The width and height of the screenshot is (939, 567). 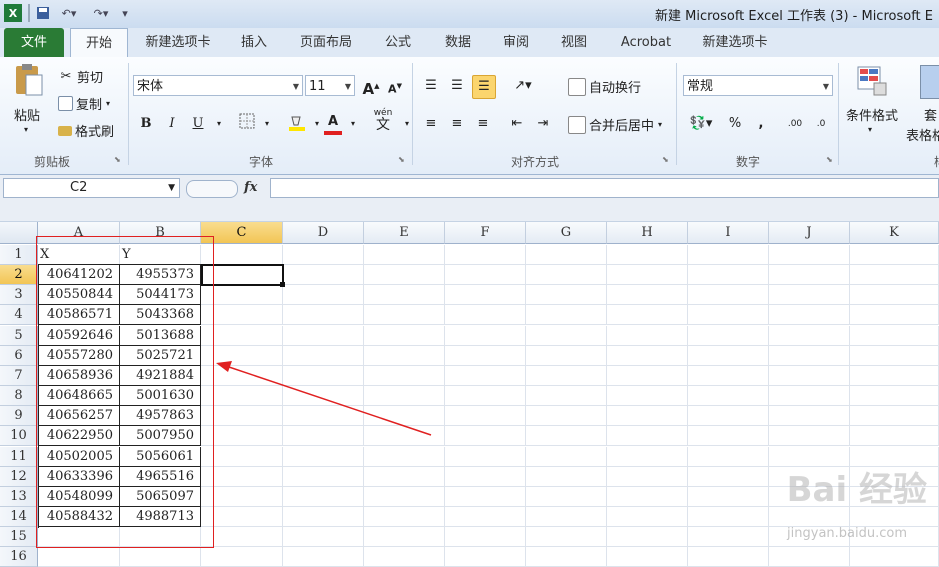 What do you see at coordinates (847, 533) in the screenshot?
I see `watermark-url: jingyan.baidu.com` at bounding box center [847, 533].